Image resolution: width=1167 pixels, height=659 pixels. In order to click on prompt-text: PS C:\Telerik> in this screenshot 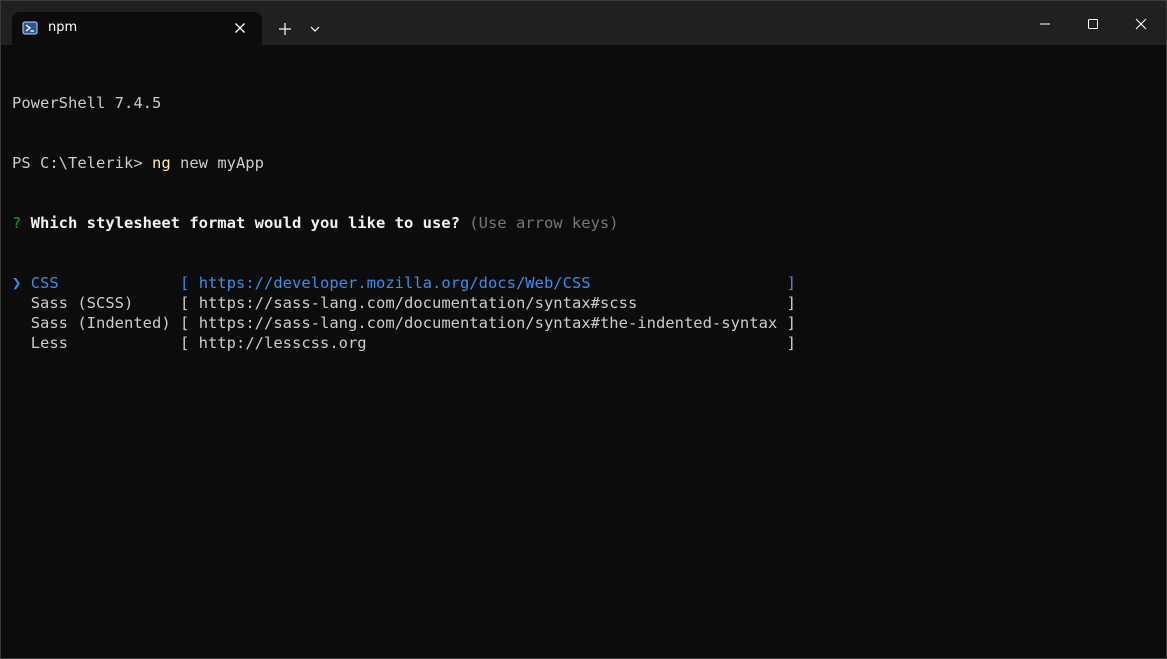, I will do `click(82, 163)`.